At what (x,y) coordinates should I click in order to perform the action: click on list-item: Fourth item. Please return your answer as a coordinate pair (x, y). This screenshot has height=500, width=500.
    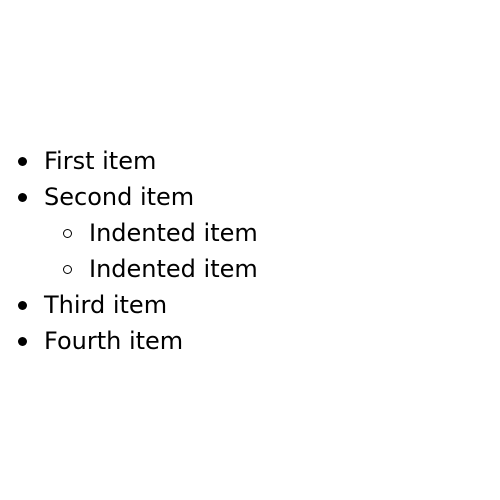
    Looking at the image, I should click on (129, 341).